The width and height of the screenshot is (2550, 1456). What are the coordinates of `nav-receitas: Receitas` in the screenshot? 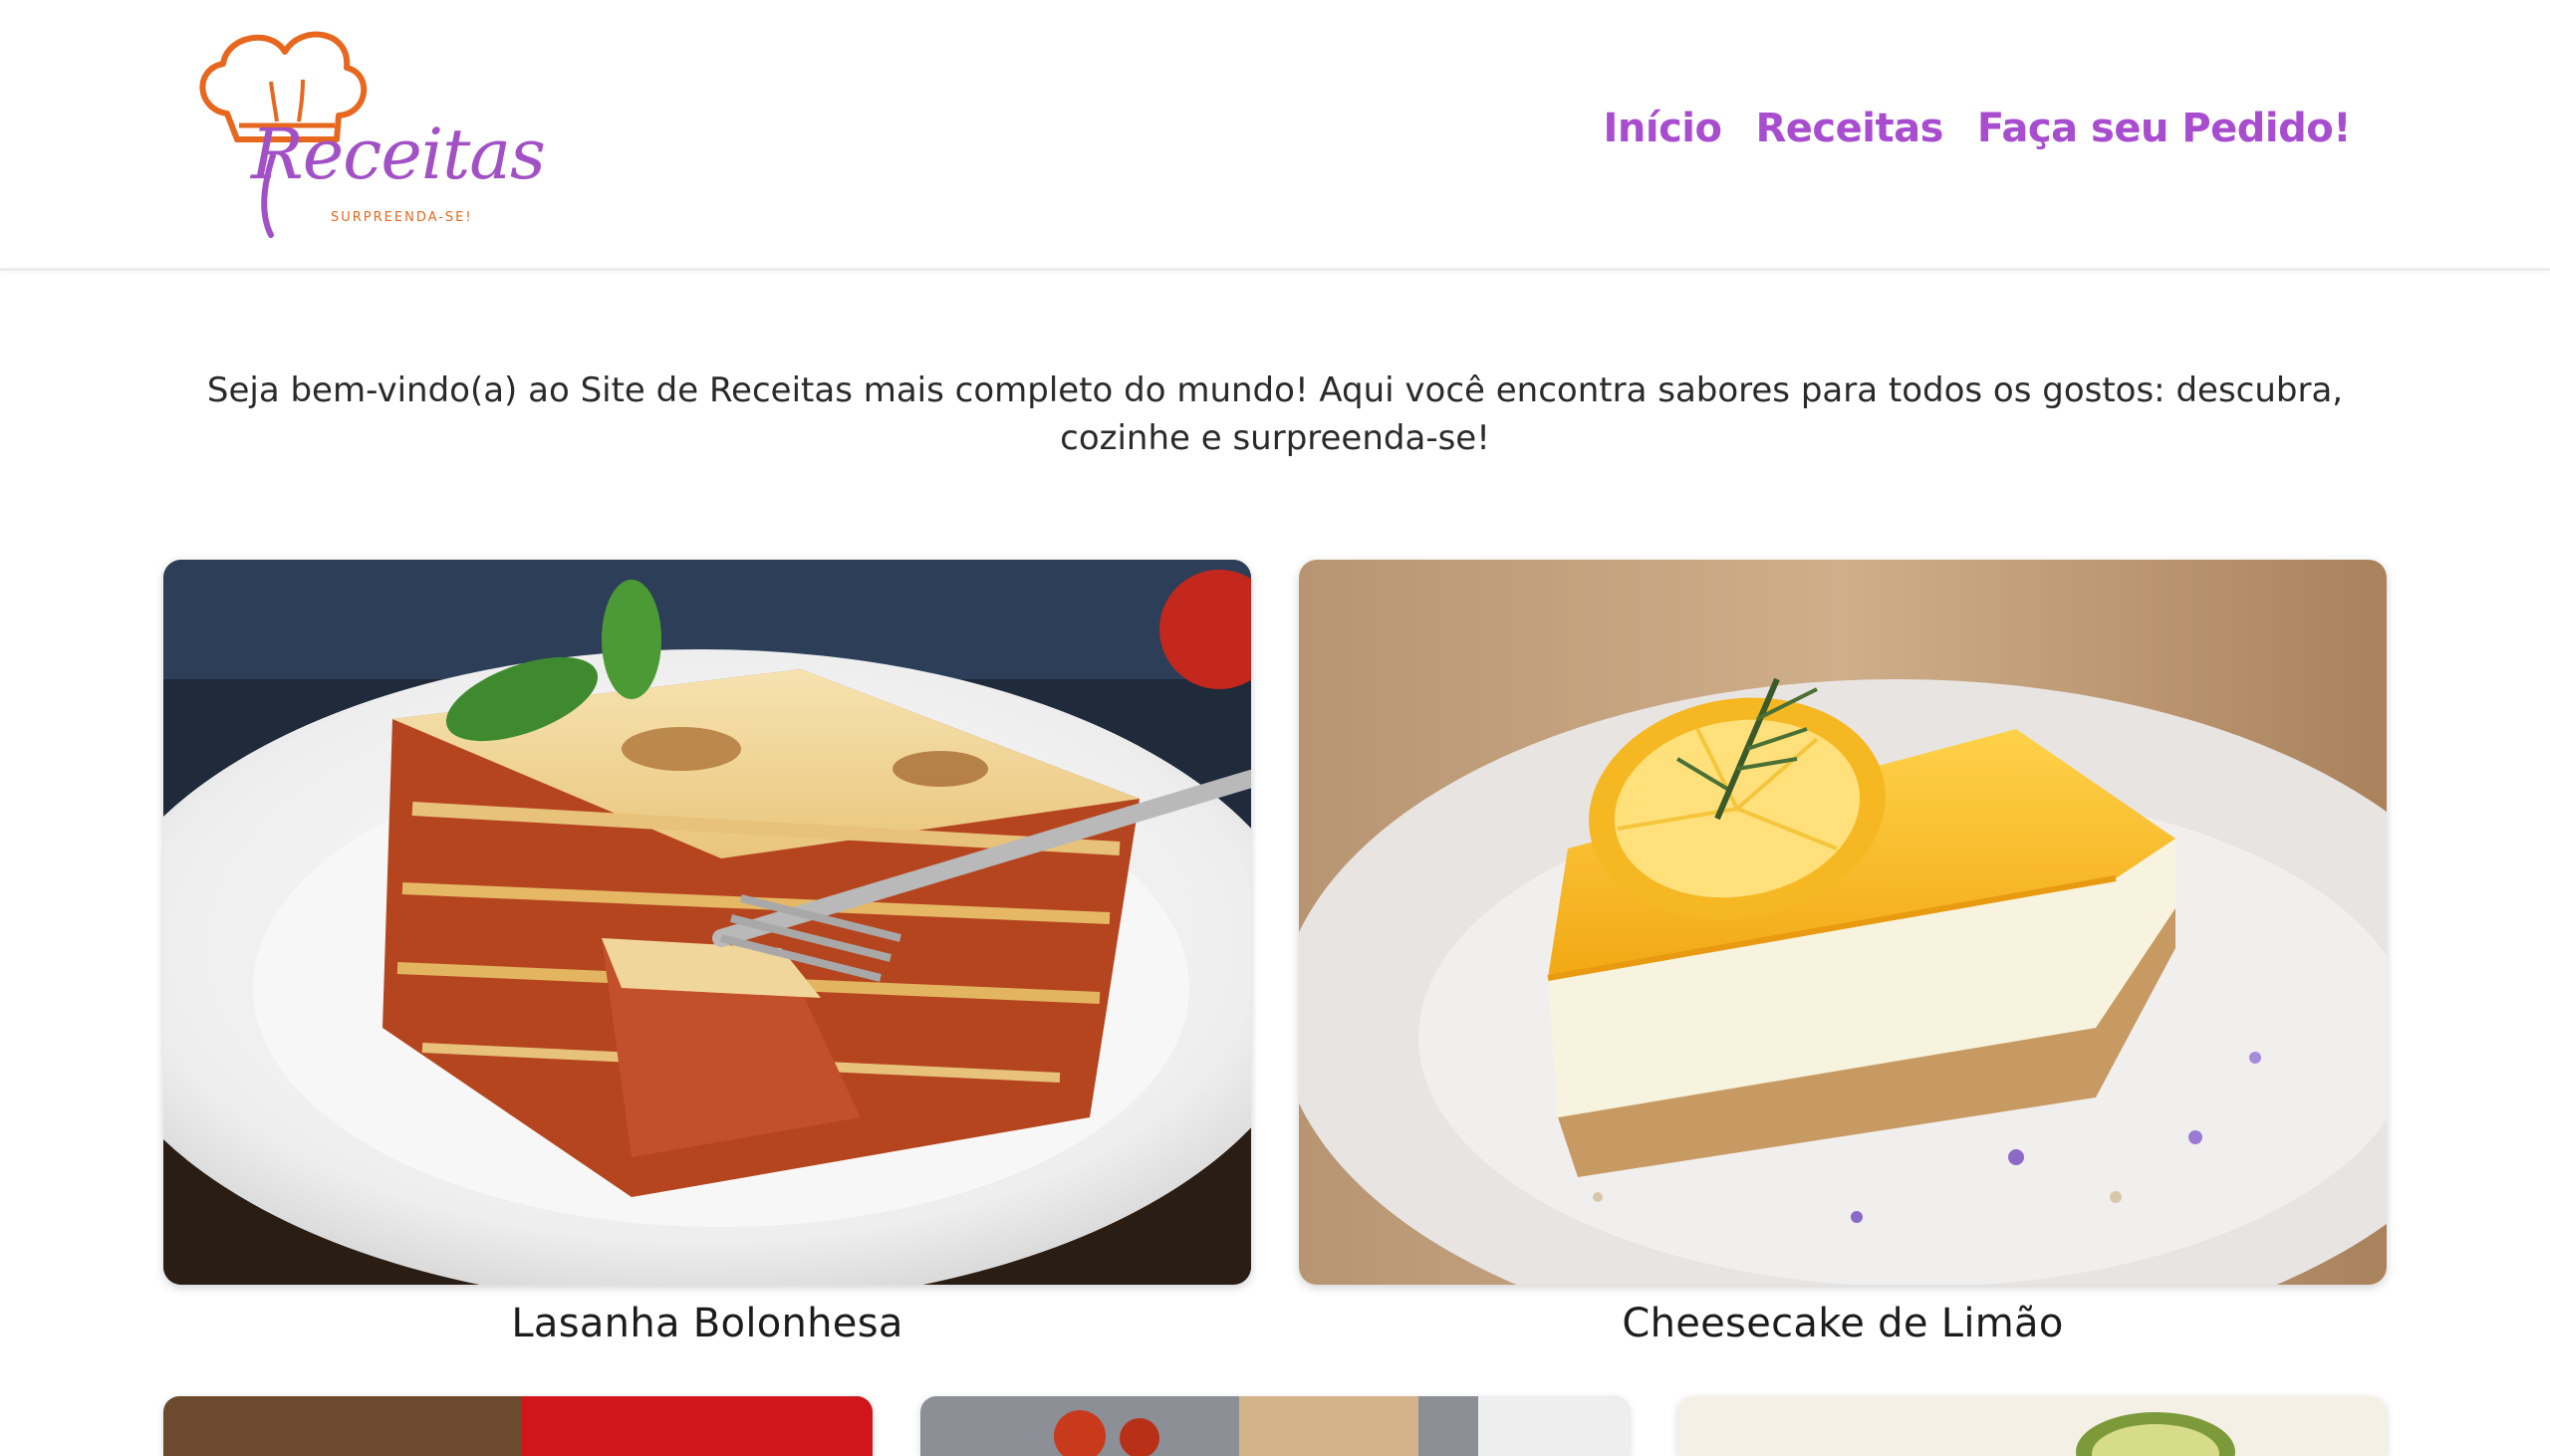 It's located at (1850, 128).